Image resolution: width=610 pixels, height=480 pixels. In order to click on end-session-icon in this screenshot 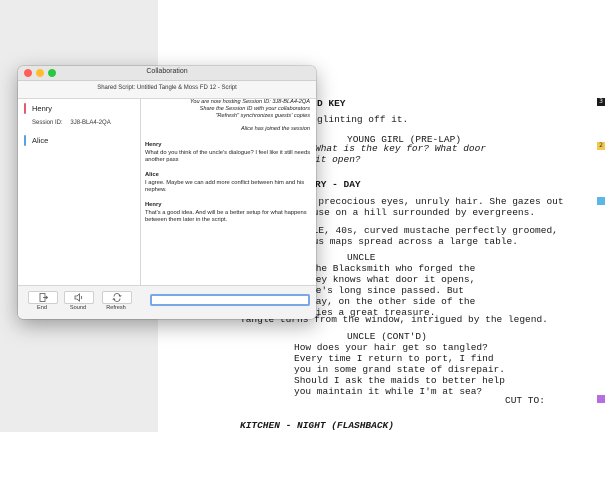, I will do `click(43, 297)`.